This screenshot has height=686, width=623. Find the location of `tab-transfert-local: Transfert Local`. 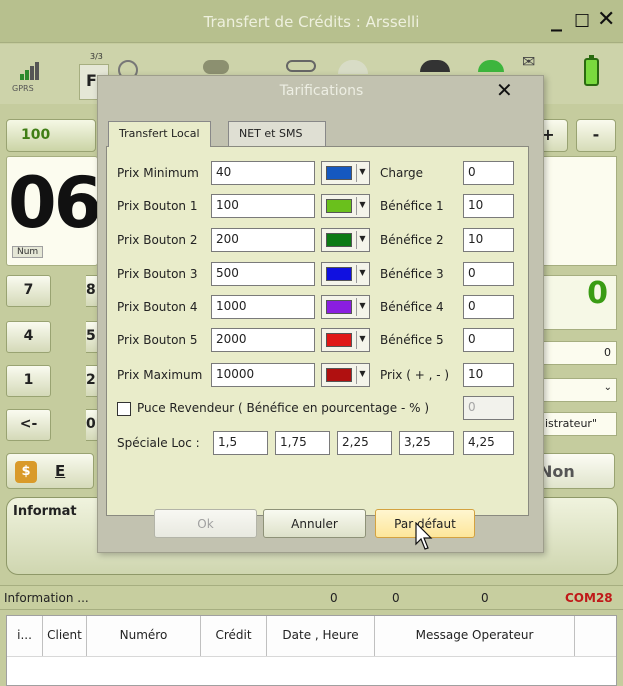

tab-transfert-local: Transfert Local is located at coordinates (159, 134).